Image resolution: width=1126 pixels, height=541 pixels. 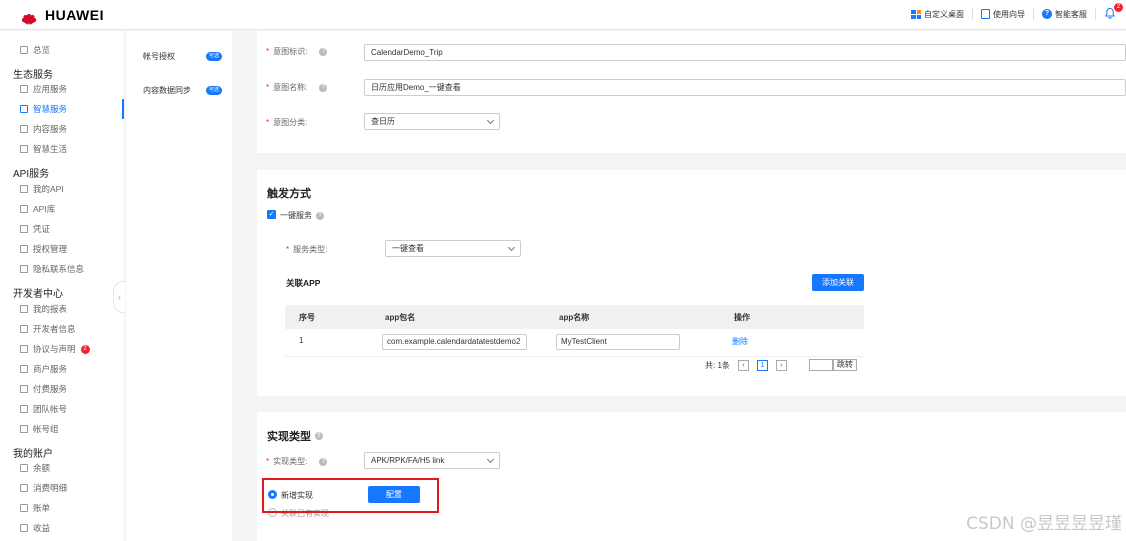 I want to click on sidebar-item-app-service: 应用服务, so click(x=43, y=89).